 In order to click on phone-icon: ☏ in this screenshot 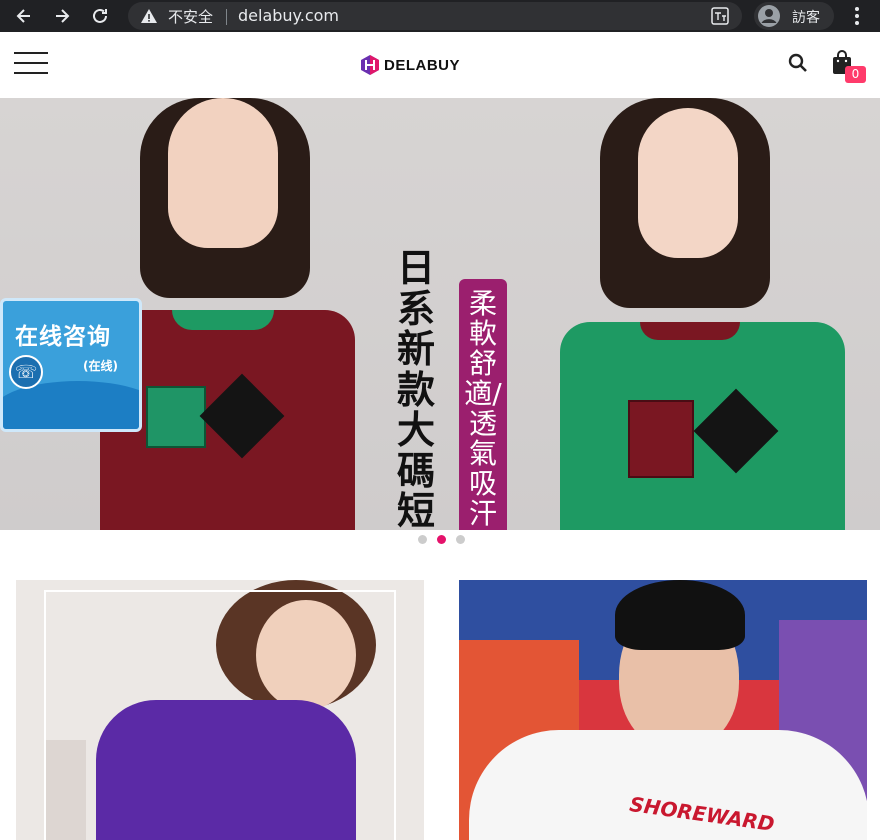, I will do `click(26, 372)`.